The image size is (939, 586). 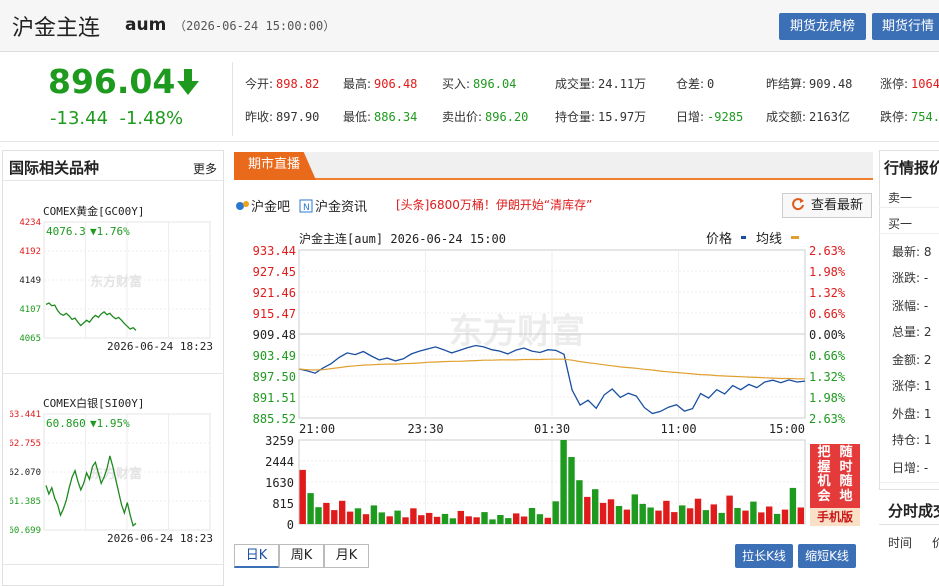 What do you see at coordinates (575, 84) in the screenshot?
I see `quote-field-label: 成交量:` at bounding box center [575, 84].